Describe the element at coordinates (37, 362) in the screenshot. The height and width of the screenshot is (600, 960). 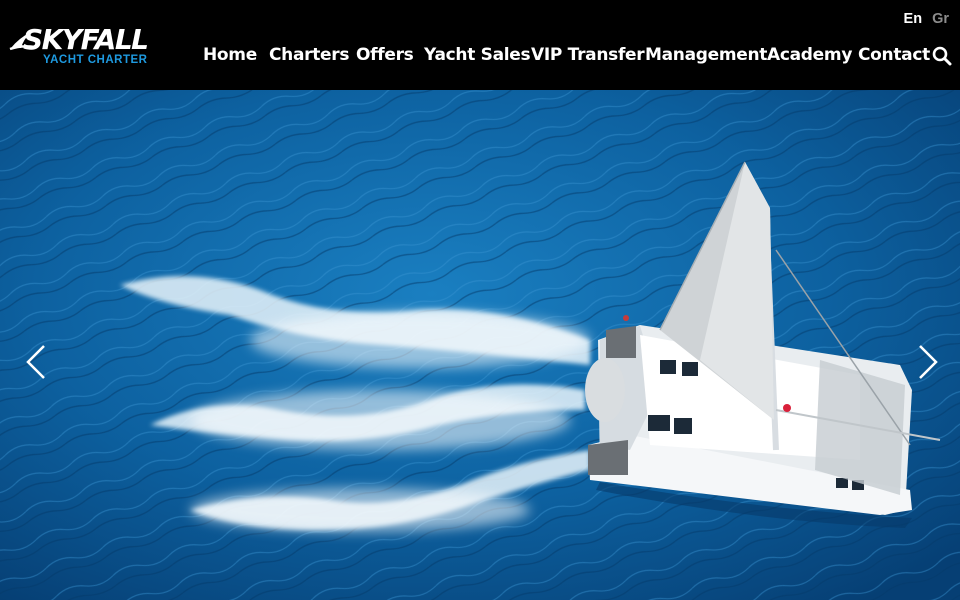
I see `slider-prev-button` at that location.